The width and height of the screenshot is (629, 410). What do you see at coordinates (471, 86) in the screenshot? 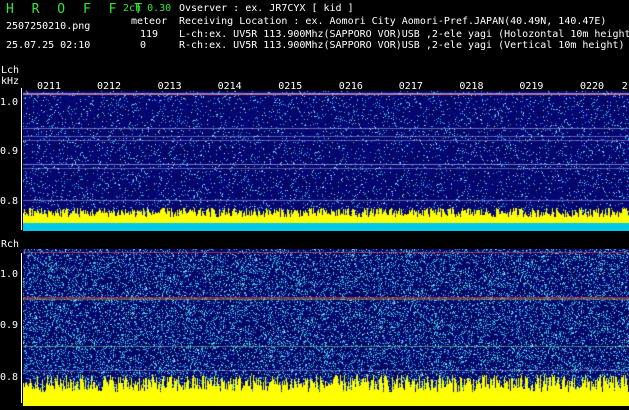
I see `time-tick-0218: 0218` at bounding box center [471, 86].